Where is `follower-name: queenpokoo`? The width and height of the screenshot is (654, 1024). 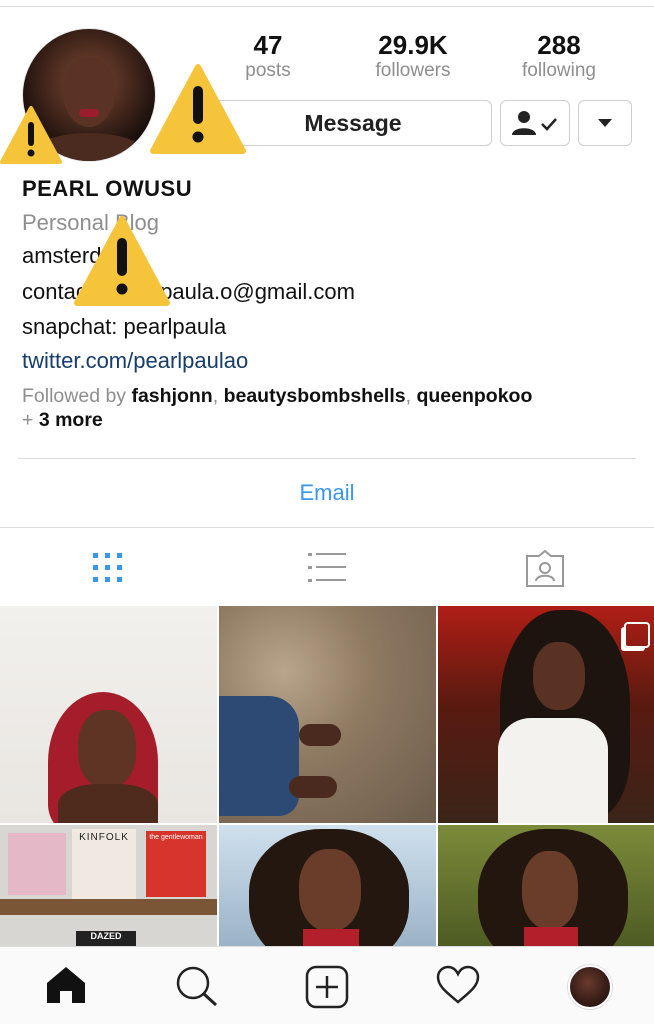
follower-name: queenpokoo is located at coordinates (474, 396).